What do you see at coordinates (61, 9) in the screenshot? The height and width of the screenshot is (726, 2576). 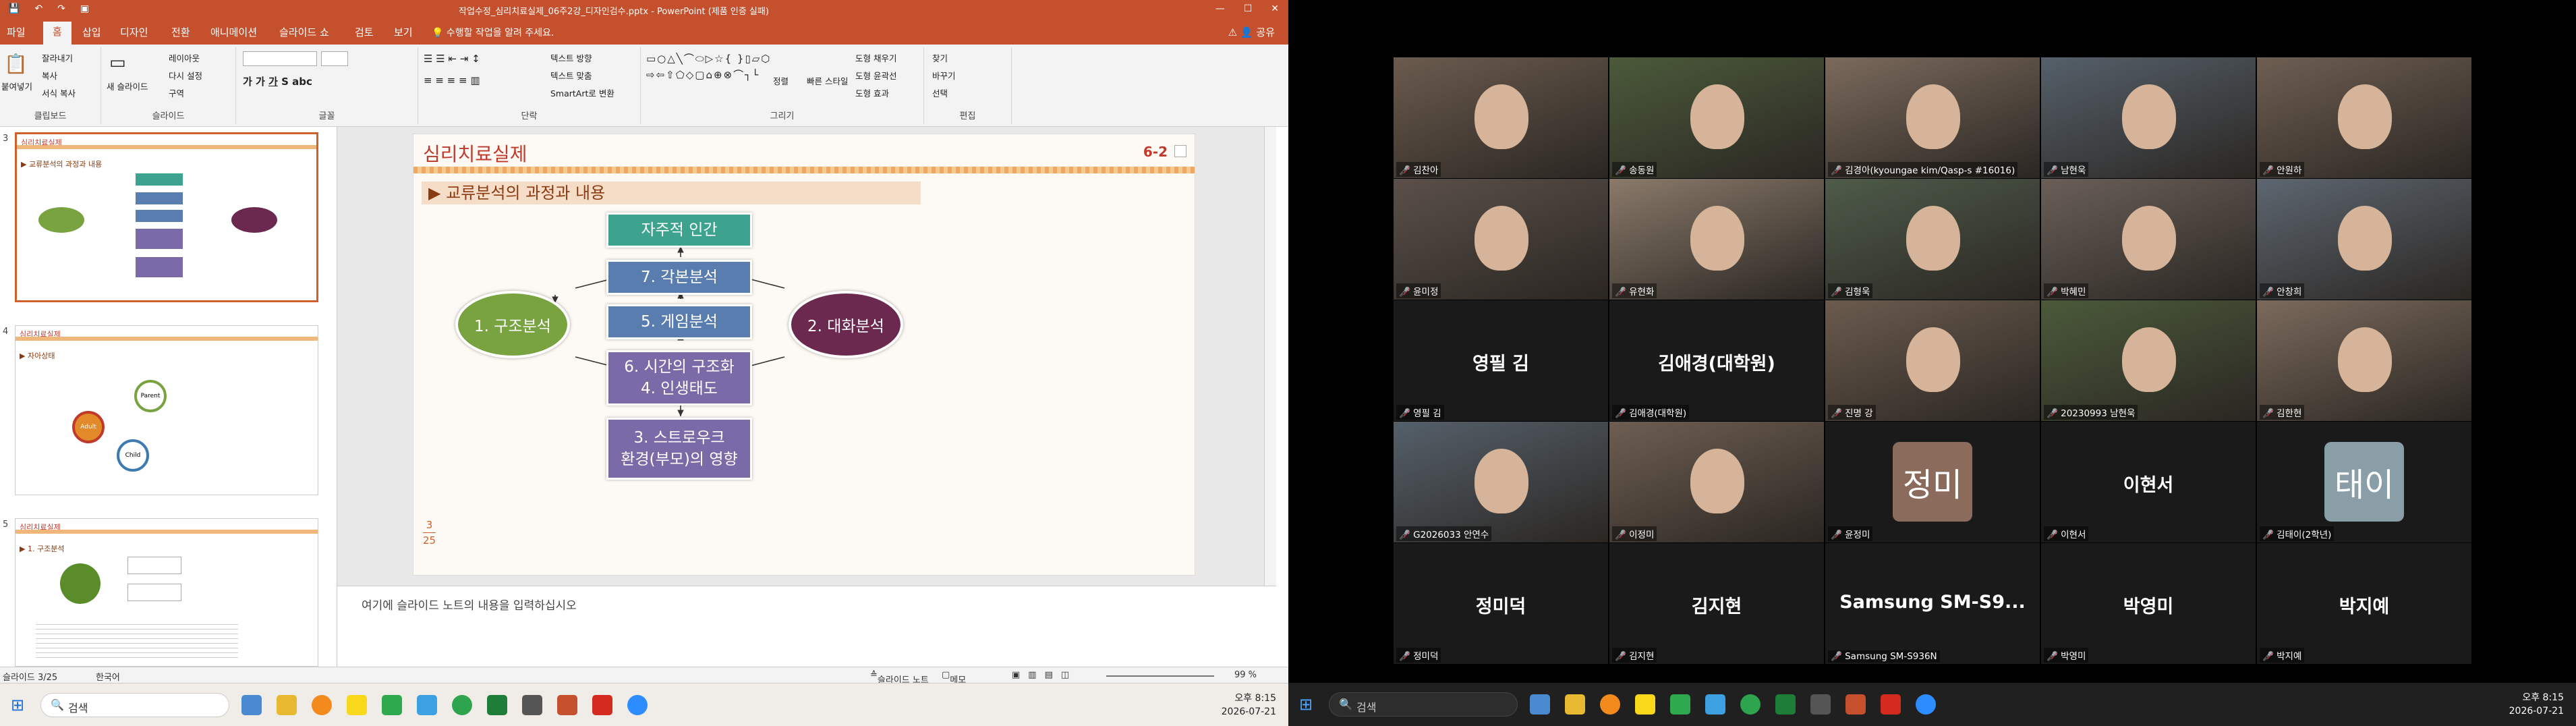 I see `redo-icon: ↷` at bounding box center [61, 9].